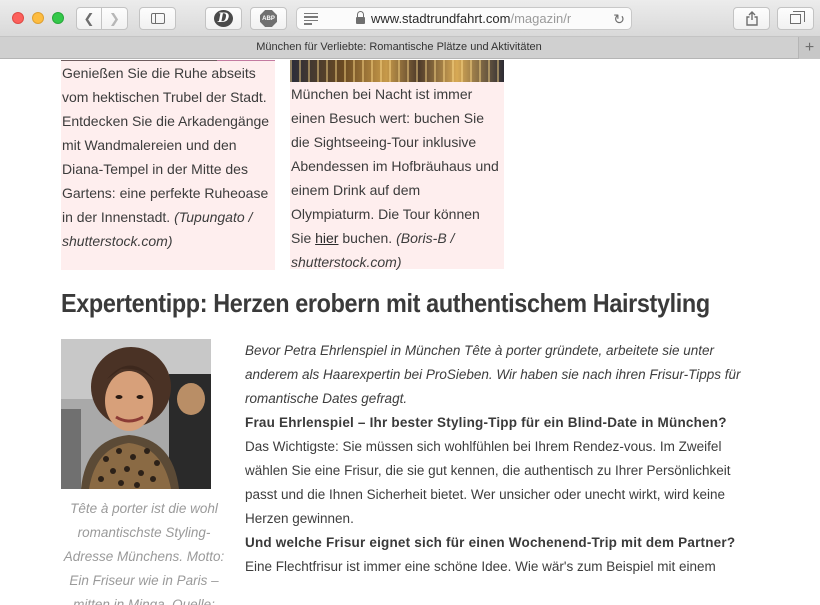 Image resolution: width=820 pixels, height=605 pixels. Describe the element at coordinates (136, 414) in the screenshot. I see `portrait-photo` at that location.